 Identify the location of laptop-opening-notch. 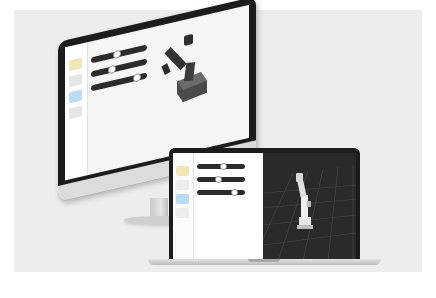
(264, 260).